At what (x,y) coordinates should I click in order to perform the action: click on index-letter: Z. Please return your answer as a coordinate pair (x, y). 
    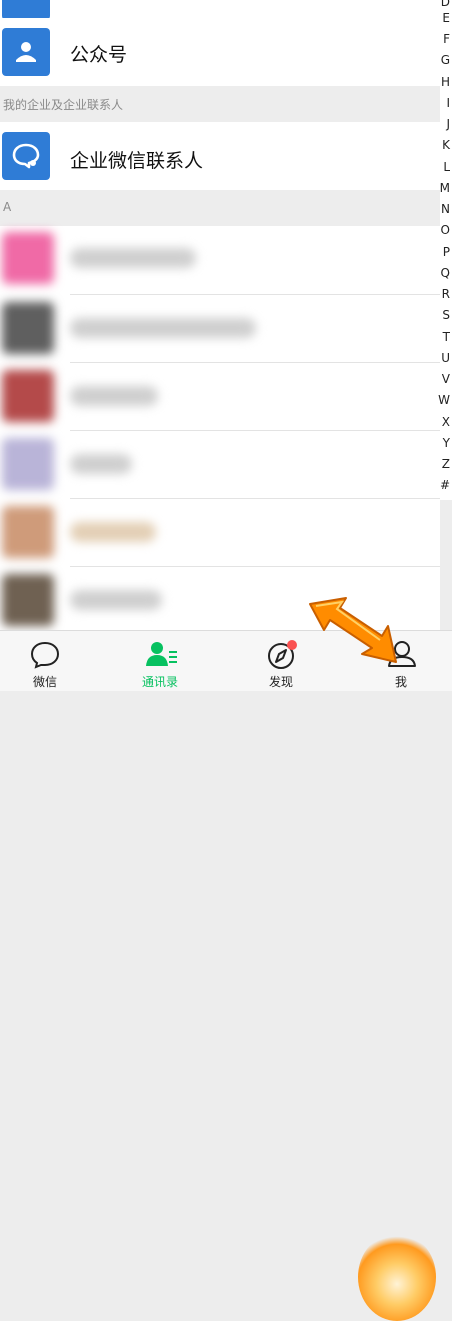
    Looking at the image, I should click on (446, 464).